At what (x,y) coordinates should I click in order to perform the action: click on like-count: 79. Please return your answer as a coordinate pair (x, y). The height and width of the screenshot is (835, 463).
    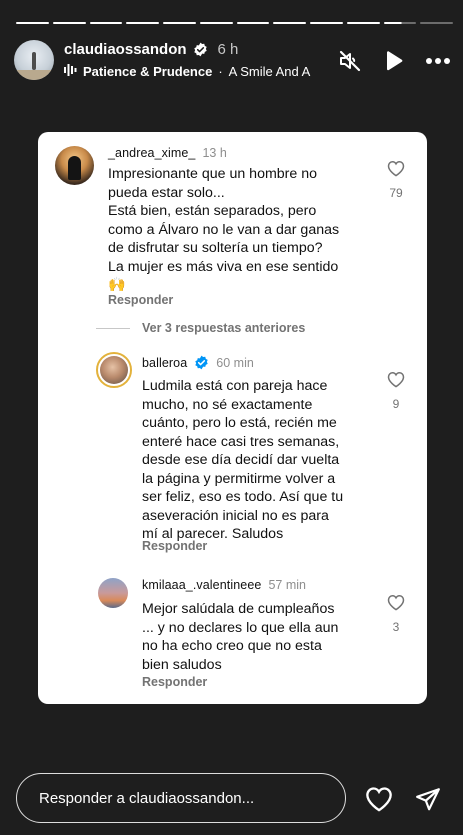
    Looking at the image, I should click on (396, 193).